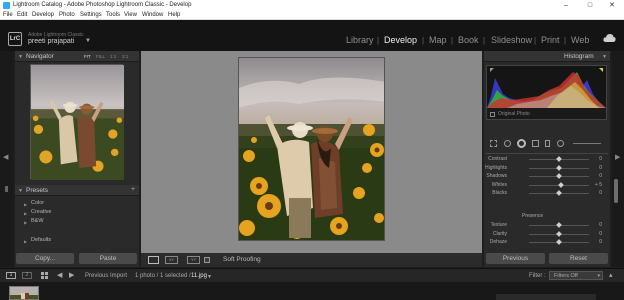  I want to click on right-panel-toggle-strip: ▶, so click(618, 159).